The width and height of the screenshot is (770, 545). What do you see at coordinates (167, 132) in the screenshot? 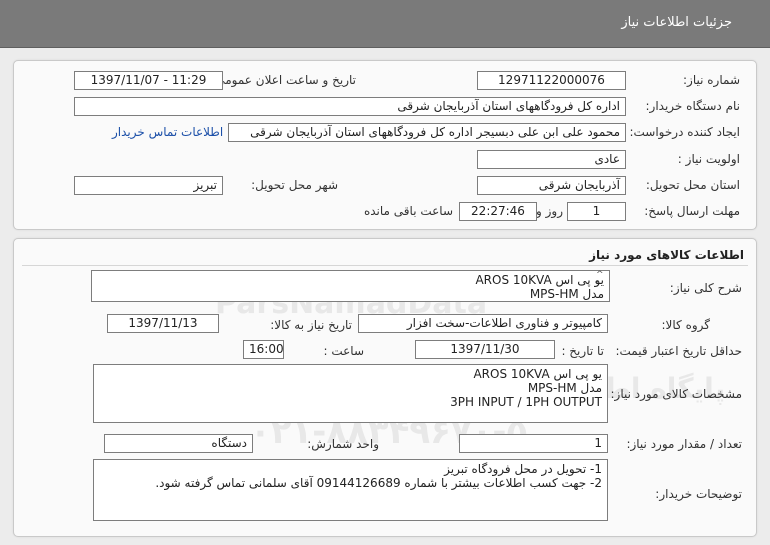
I see `buyer-contact-link: اطلاعات تماس خریدار` at bounding box center [167, 132].